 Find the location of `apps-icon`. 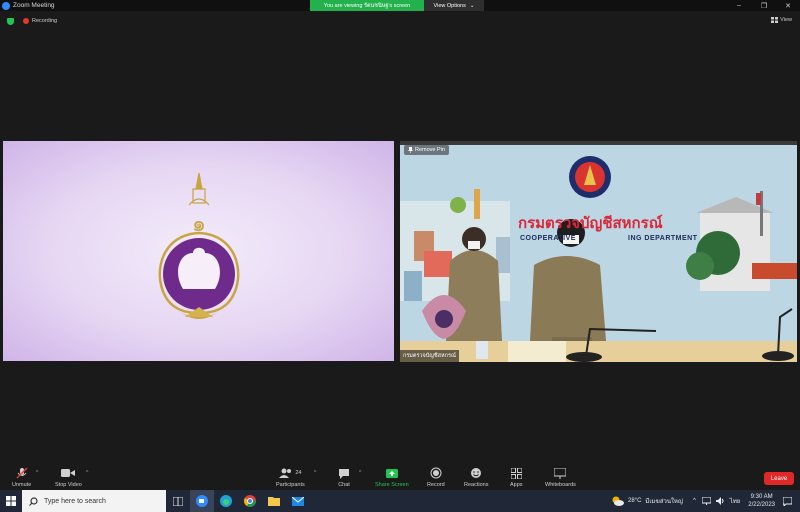

apps-icon is located at coordinates (516, 473).